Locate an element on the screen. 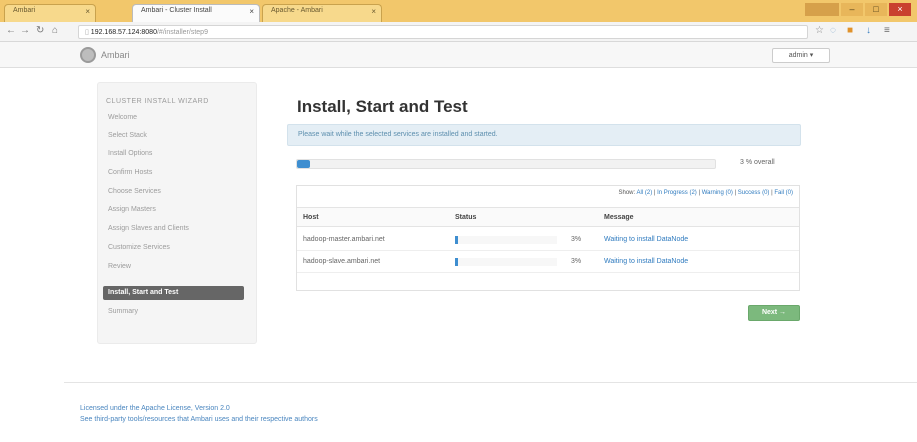 This screenshot has width=917, height=442. browser-tab-active: Ambari - Cluster Install × is located at coordinates (196, 13).